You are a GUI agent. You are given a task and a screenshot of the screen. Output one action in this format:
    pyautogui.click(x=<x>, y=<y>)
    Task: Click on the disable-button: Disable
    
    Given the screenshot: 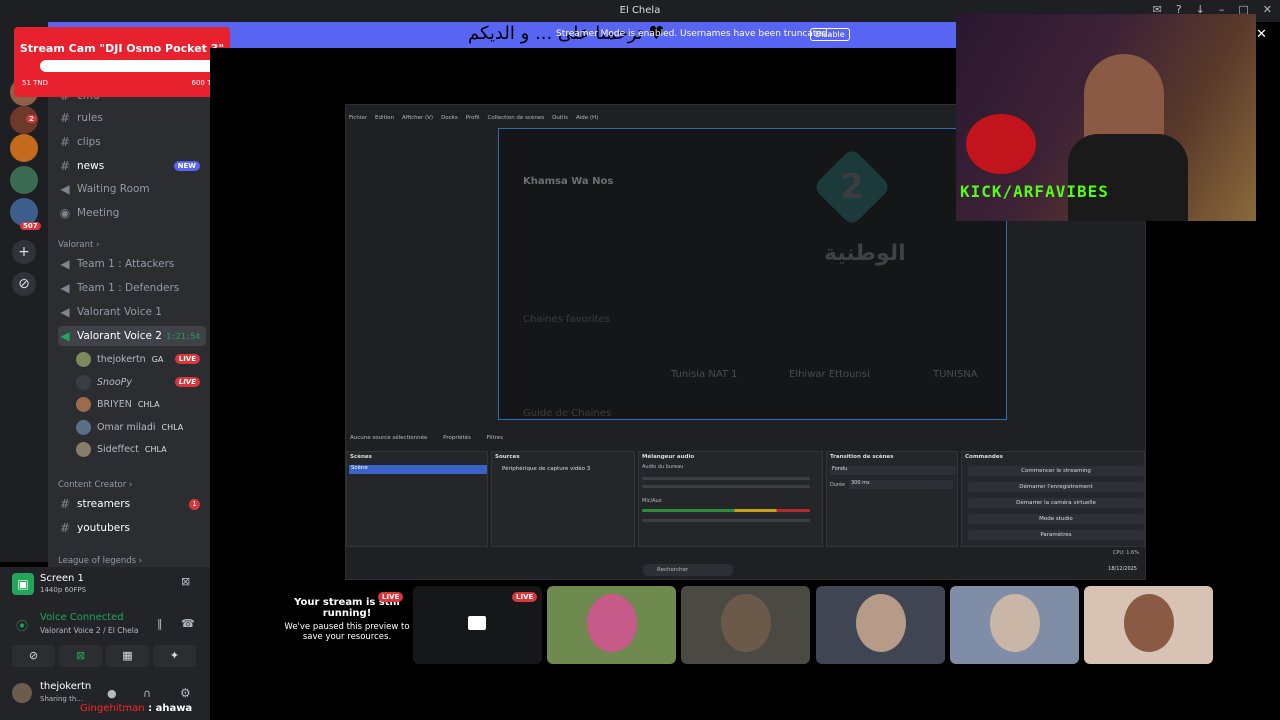 What is the action you would take?
    pyautogui.click(x=830, y=34)
    